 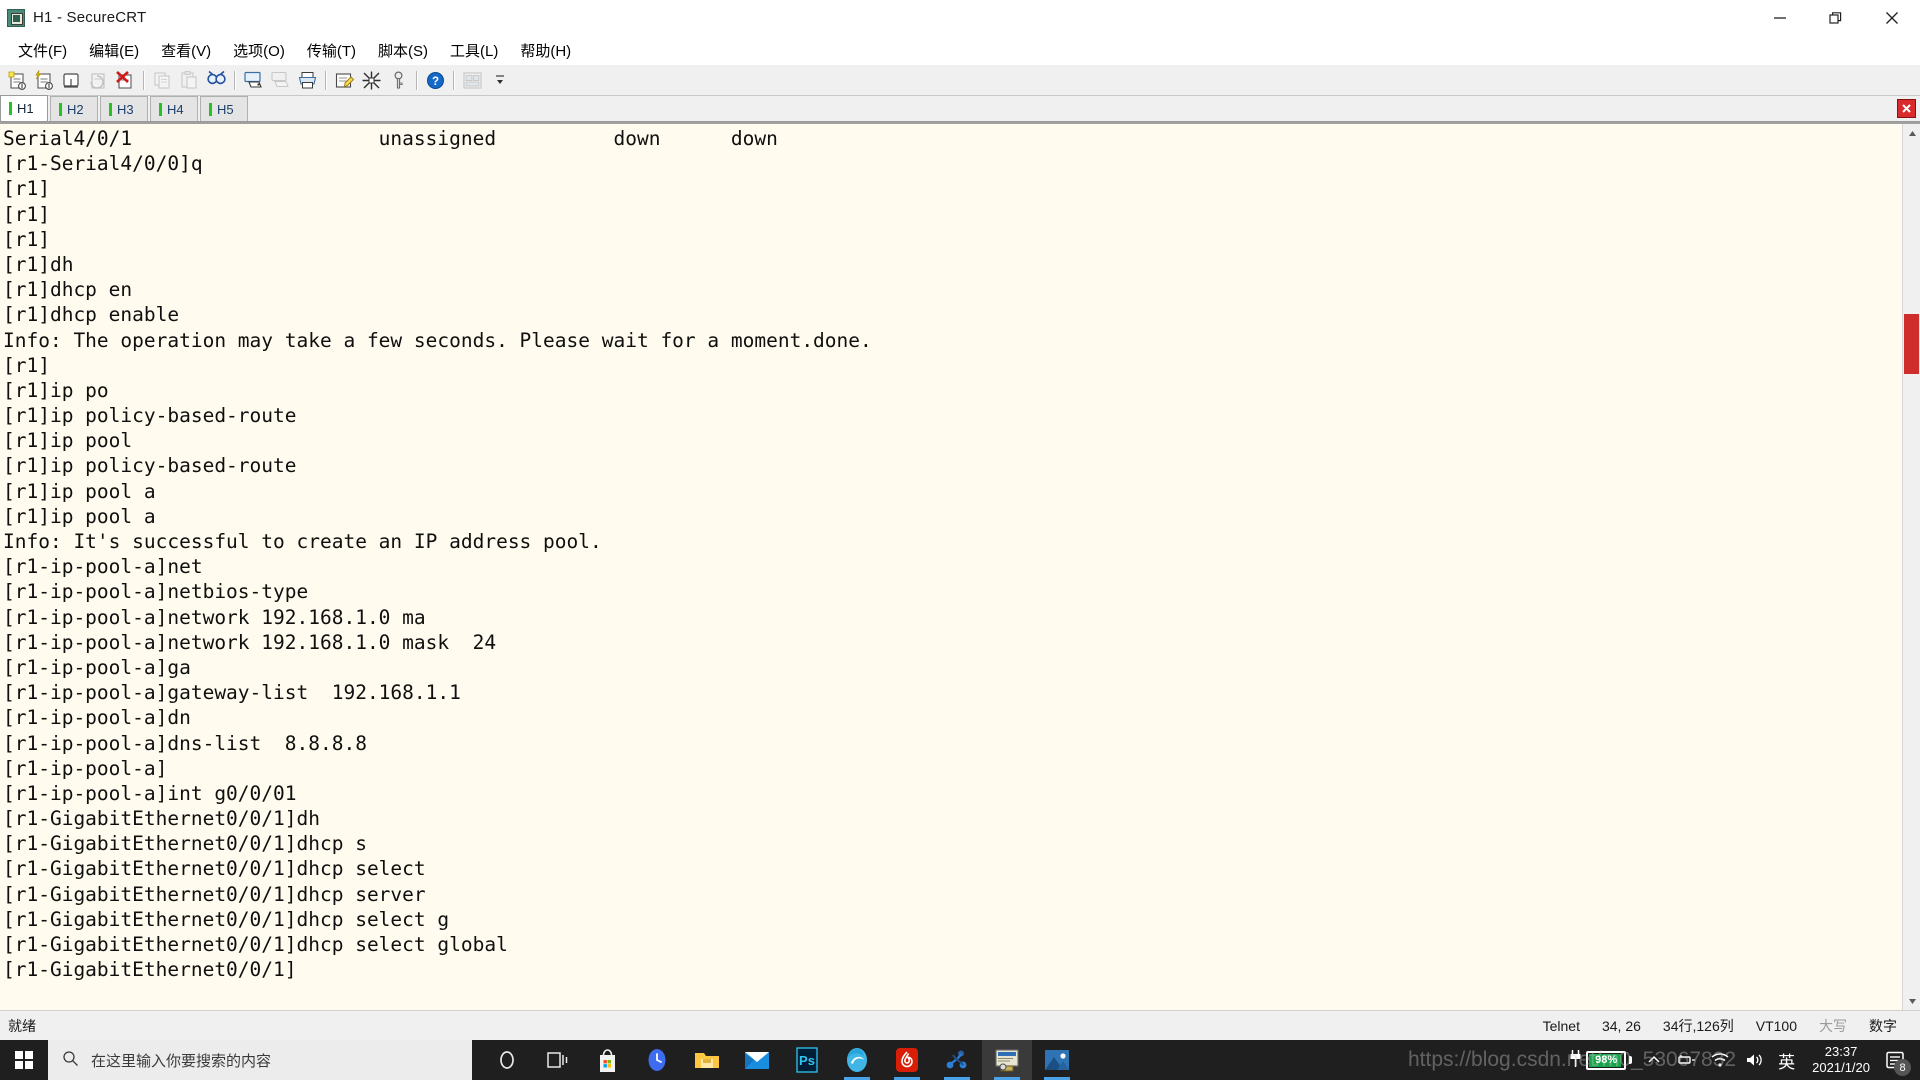 I want to click on scroll-up-arrow-icon, so click(x=1911, y=133).